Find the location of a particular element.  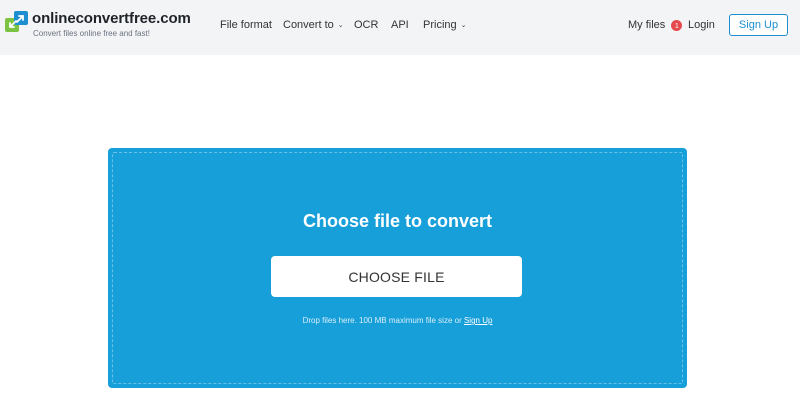

nav-file-format-label: File format is located at coordinates (246, 25).